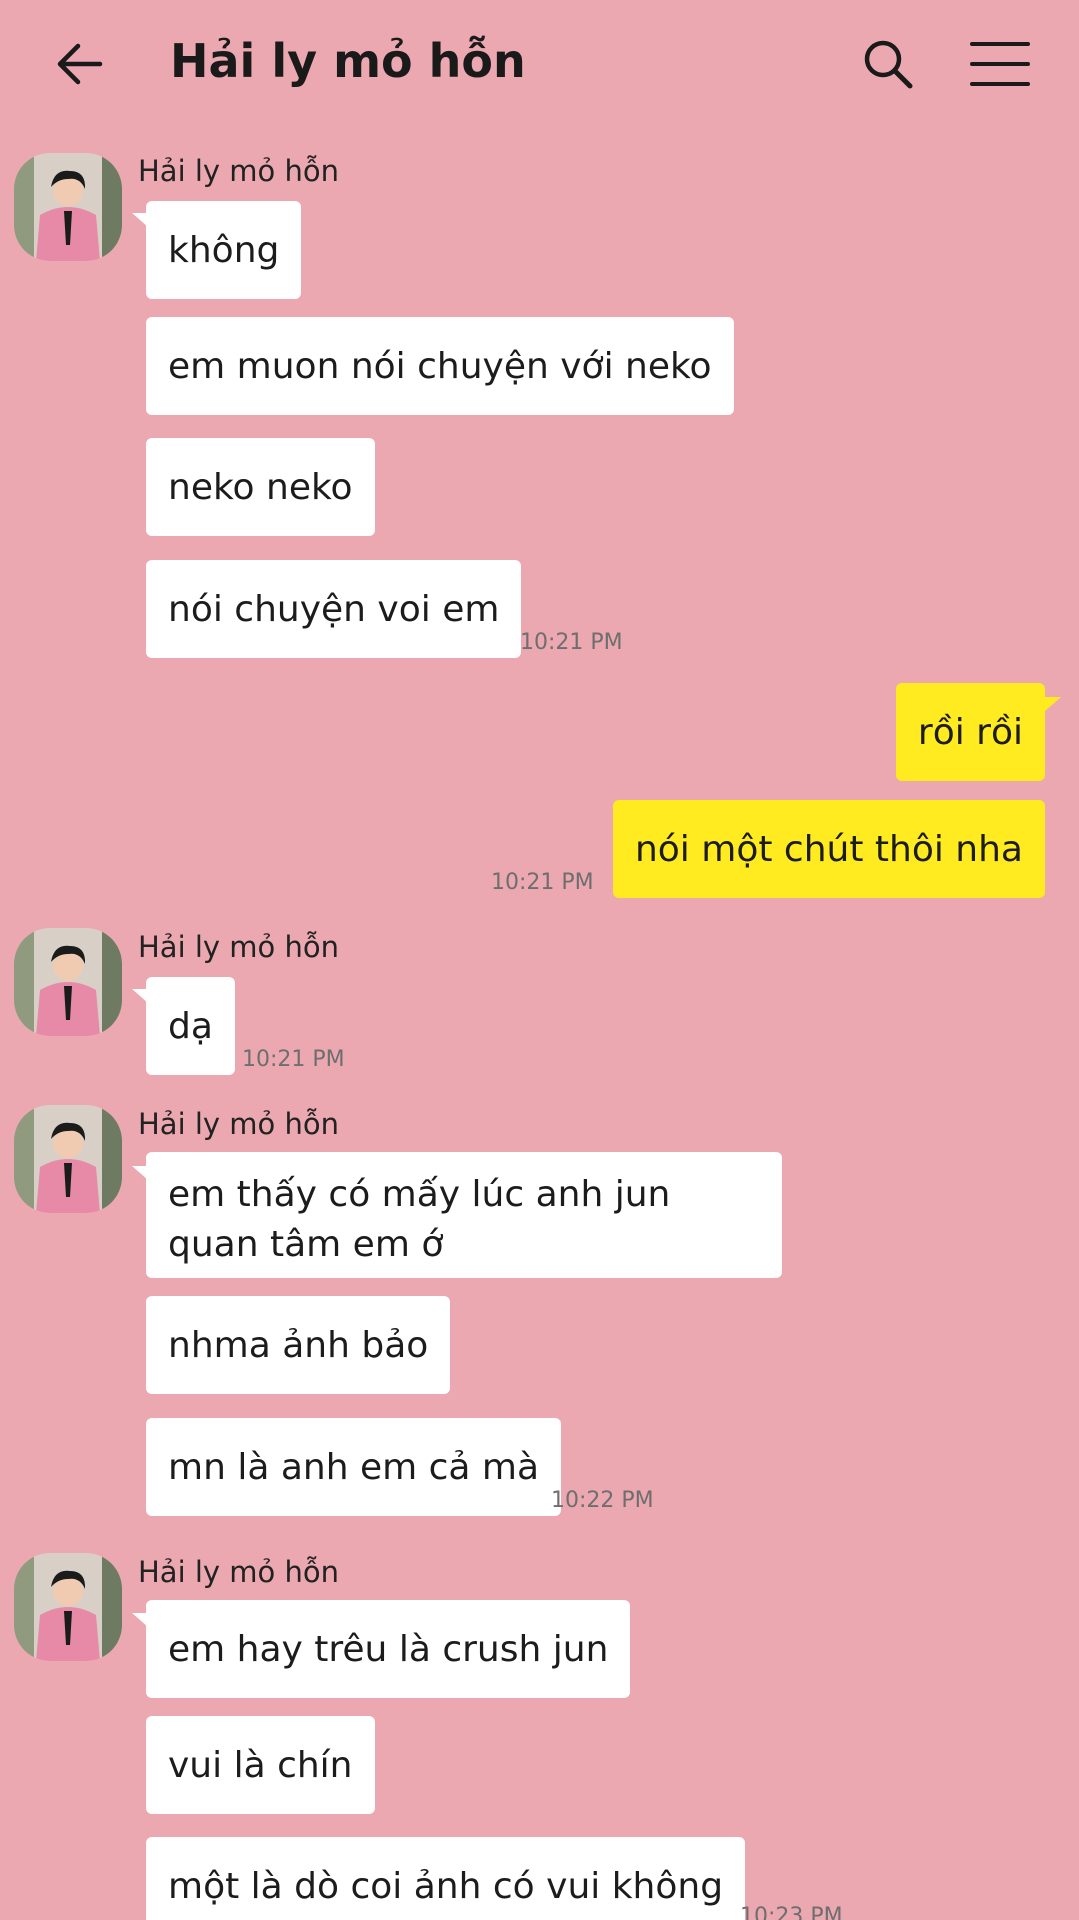  What do you see at coordinates (970, 732) in the screenshot?
I see `outgoing-message: rồi rồi` at bounding box center [970, 732].